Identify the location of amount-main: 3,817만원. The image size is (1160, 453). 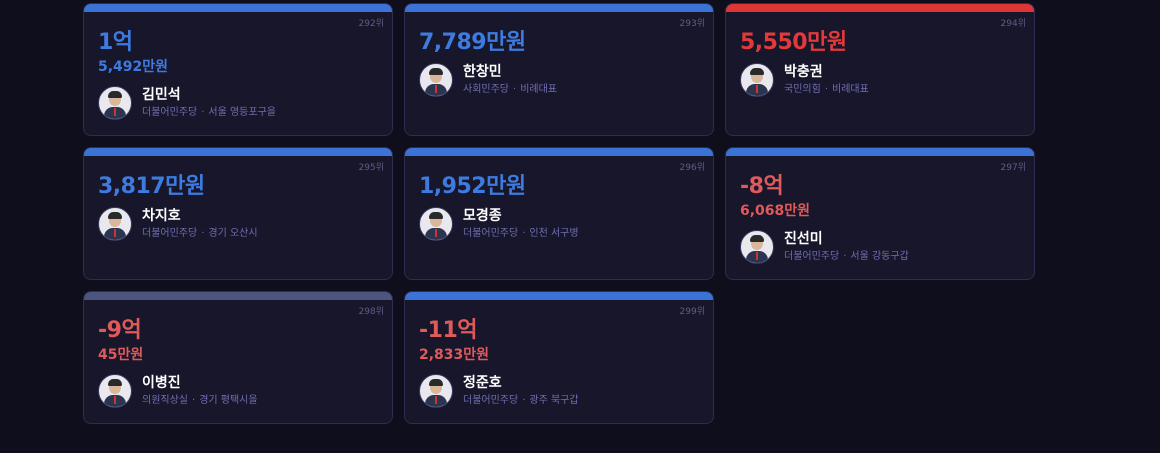
(151, 186).